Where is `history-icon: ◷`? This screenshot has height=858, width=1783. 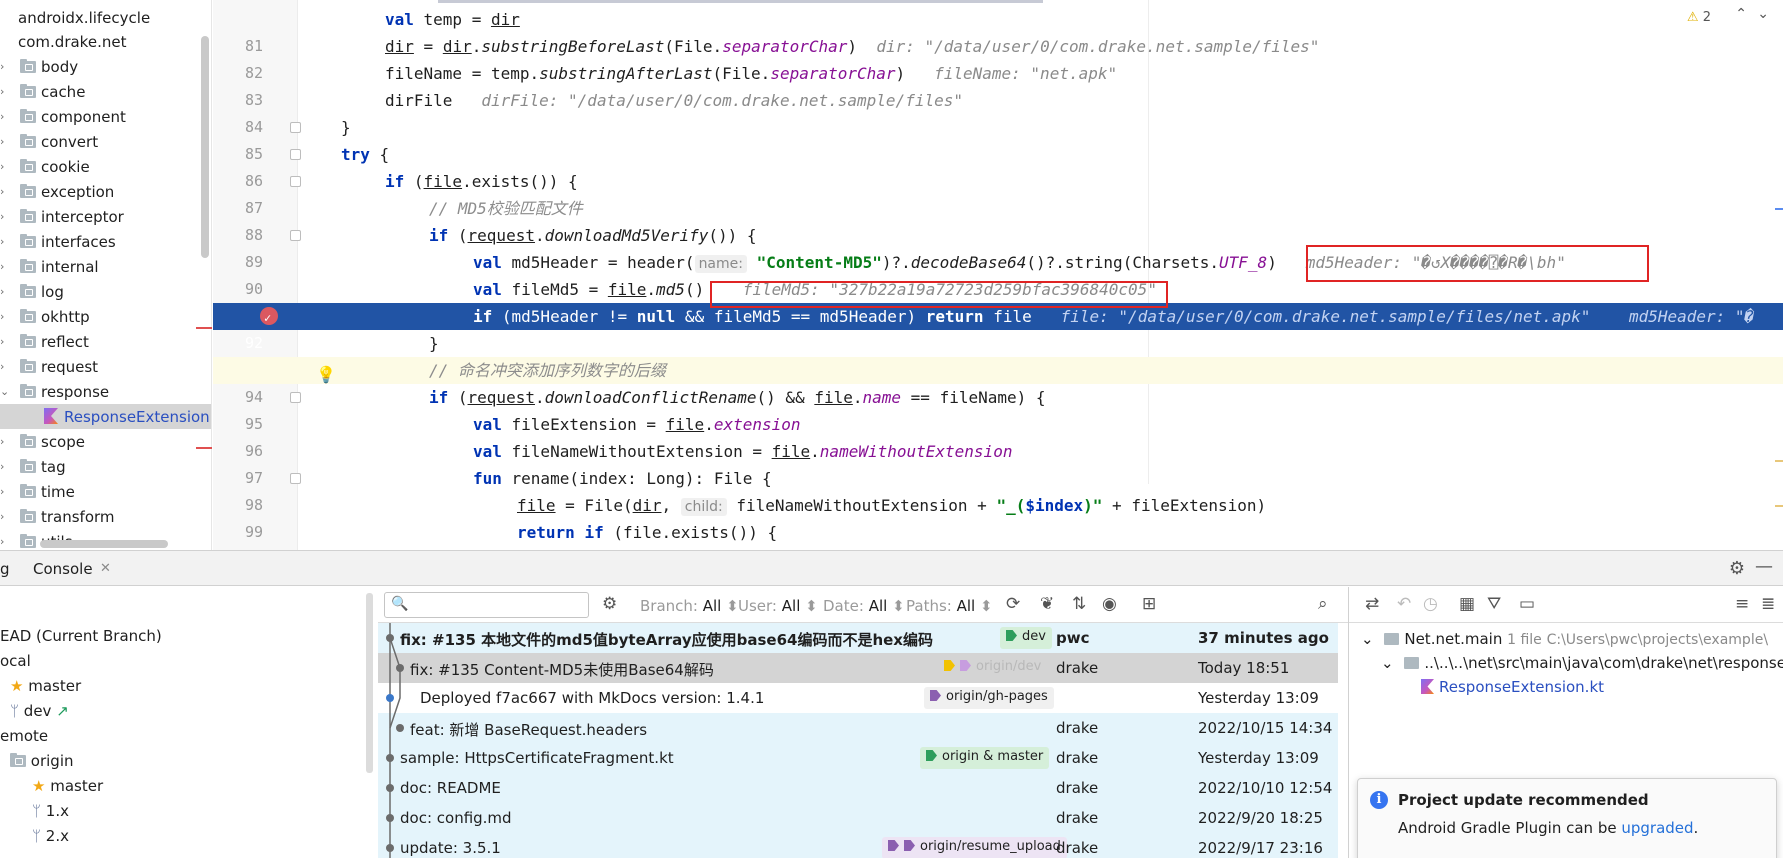
history-icon: ◷ is located at coordinates (1430, 604).